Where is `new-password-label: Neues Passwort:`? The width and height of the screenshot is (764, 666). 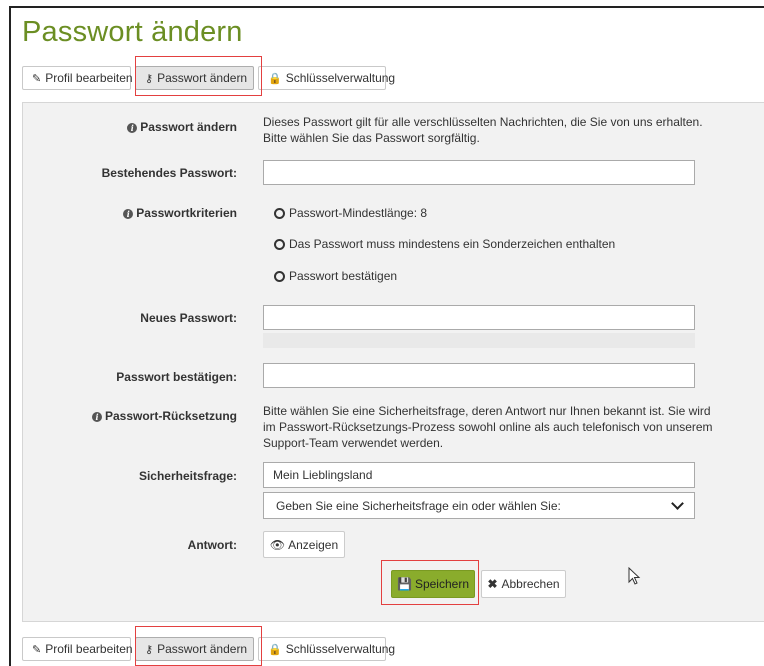
new-password-label: Neues Passwort: is located at coordinates (188, 318).